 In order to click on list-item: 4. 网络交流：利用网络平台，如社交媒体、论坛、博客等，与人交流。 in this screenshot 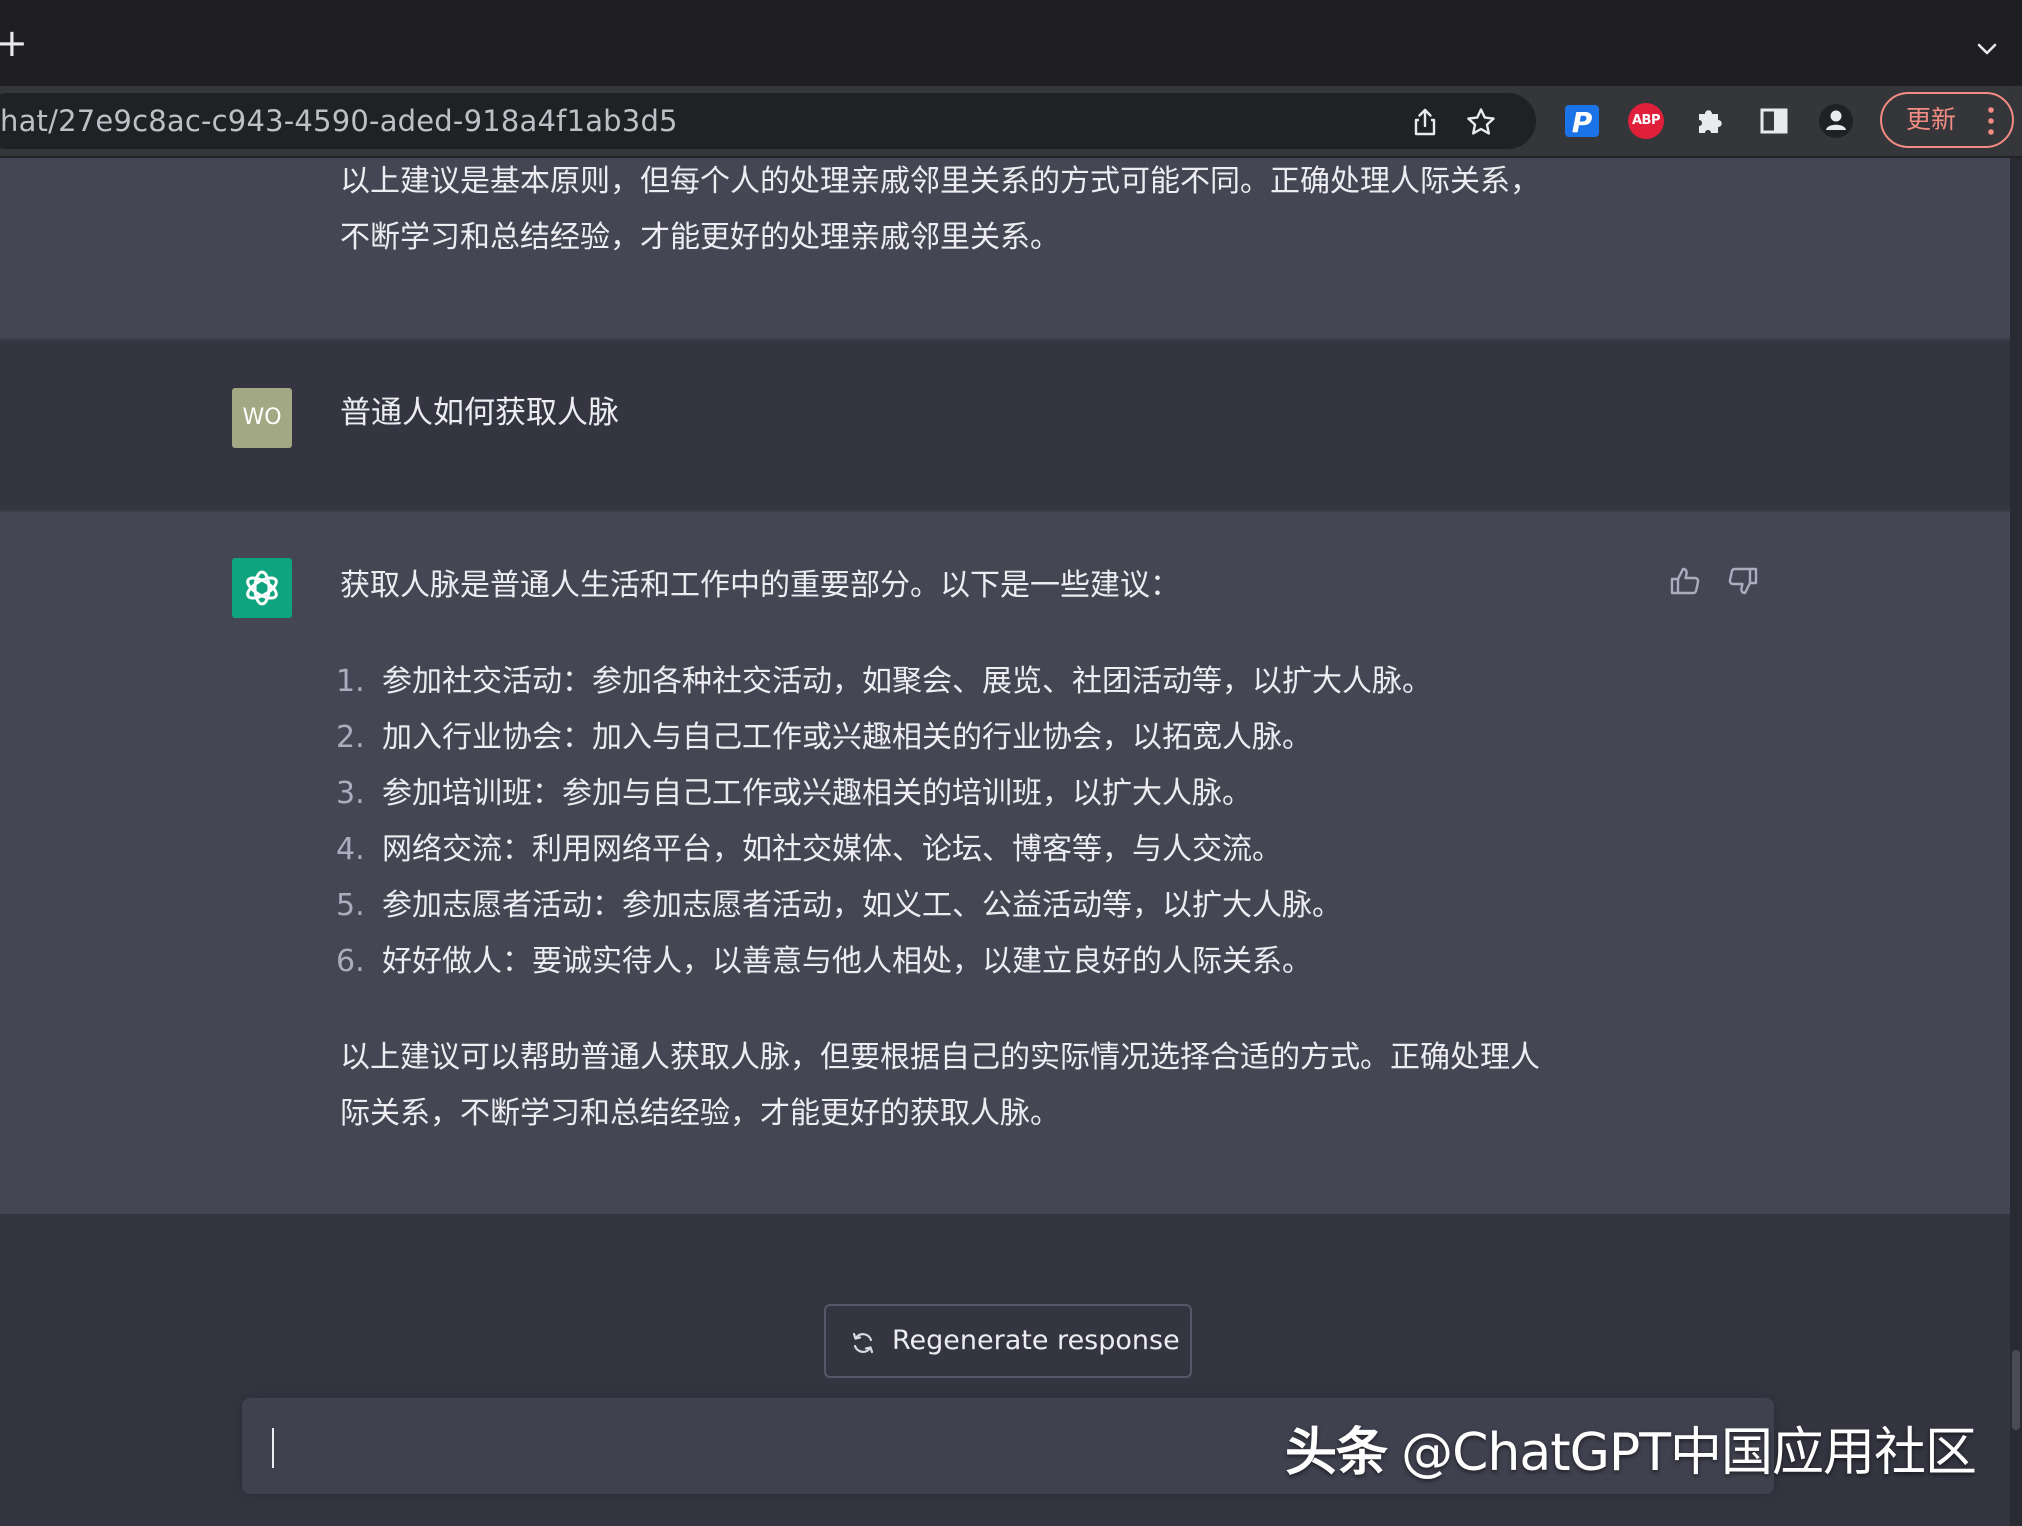, I will do `click(884, 850)`.